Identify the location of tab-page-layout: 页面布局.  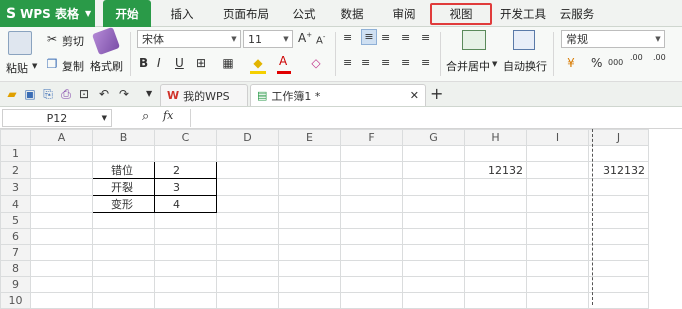
(246, 13).